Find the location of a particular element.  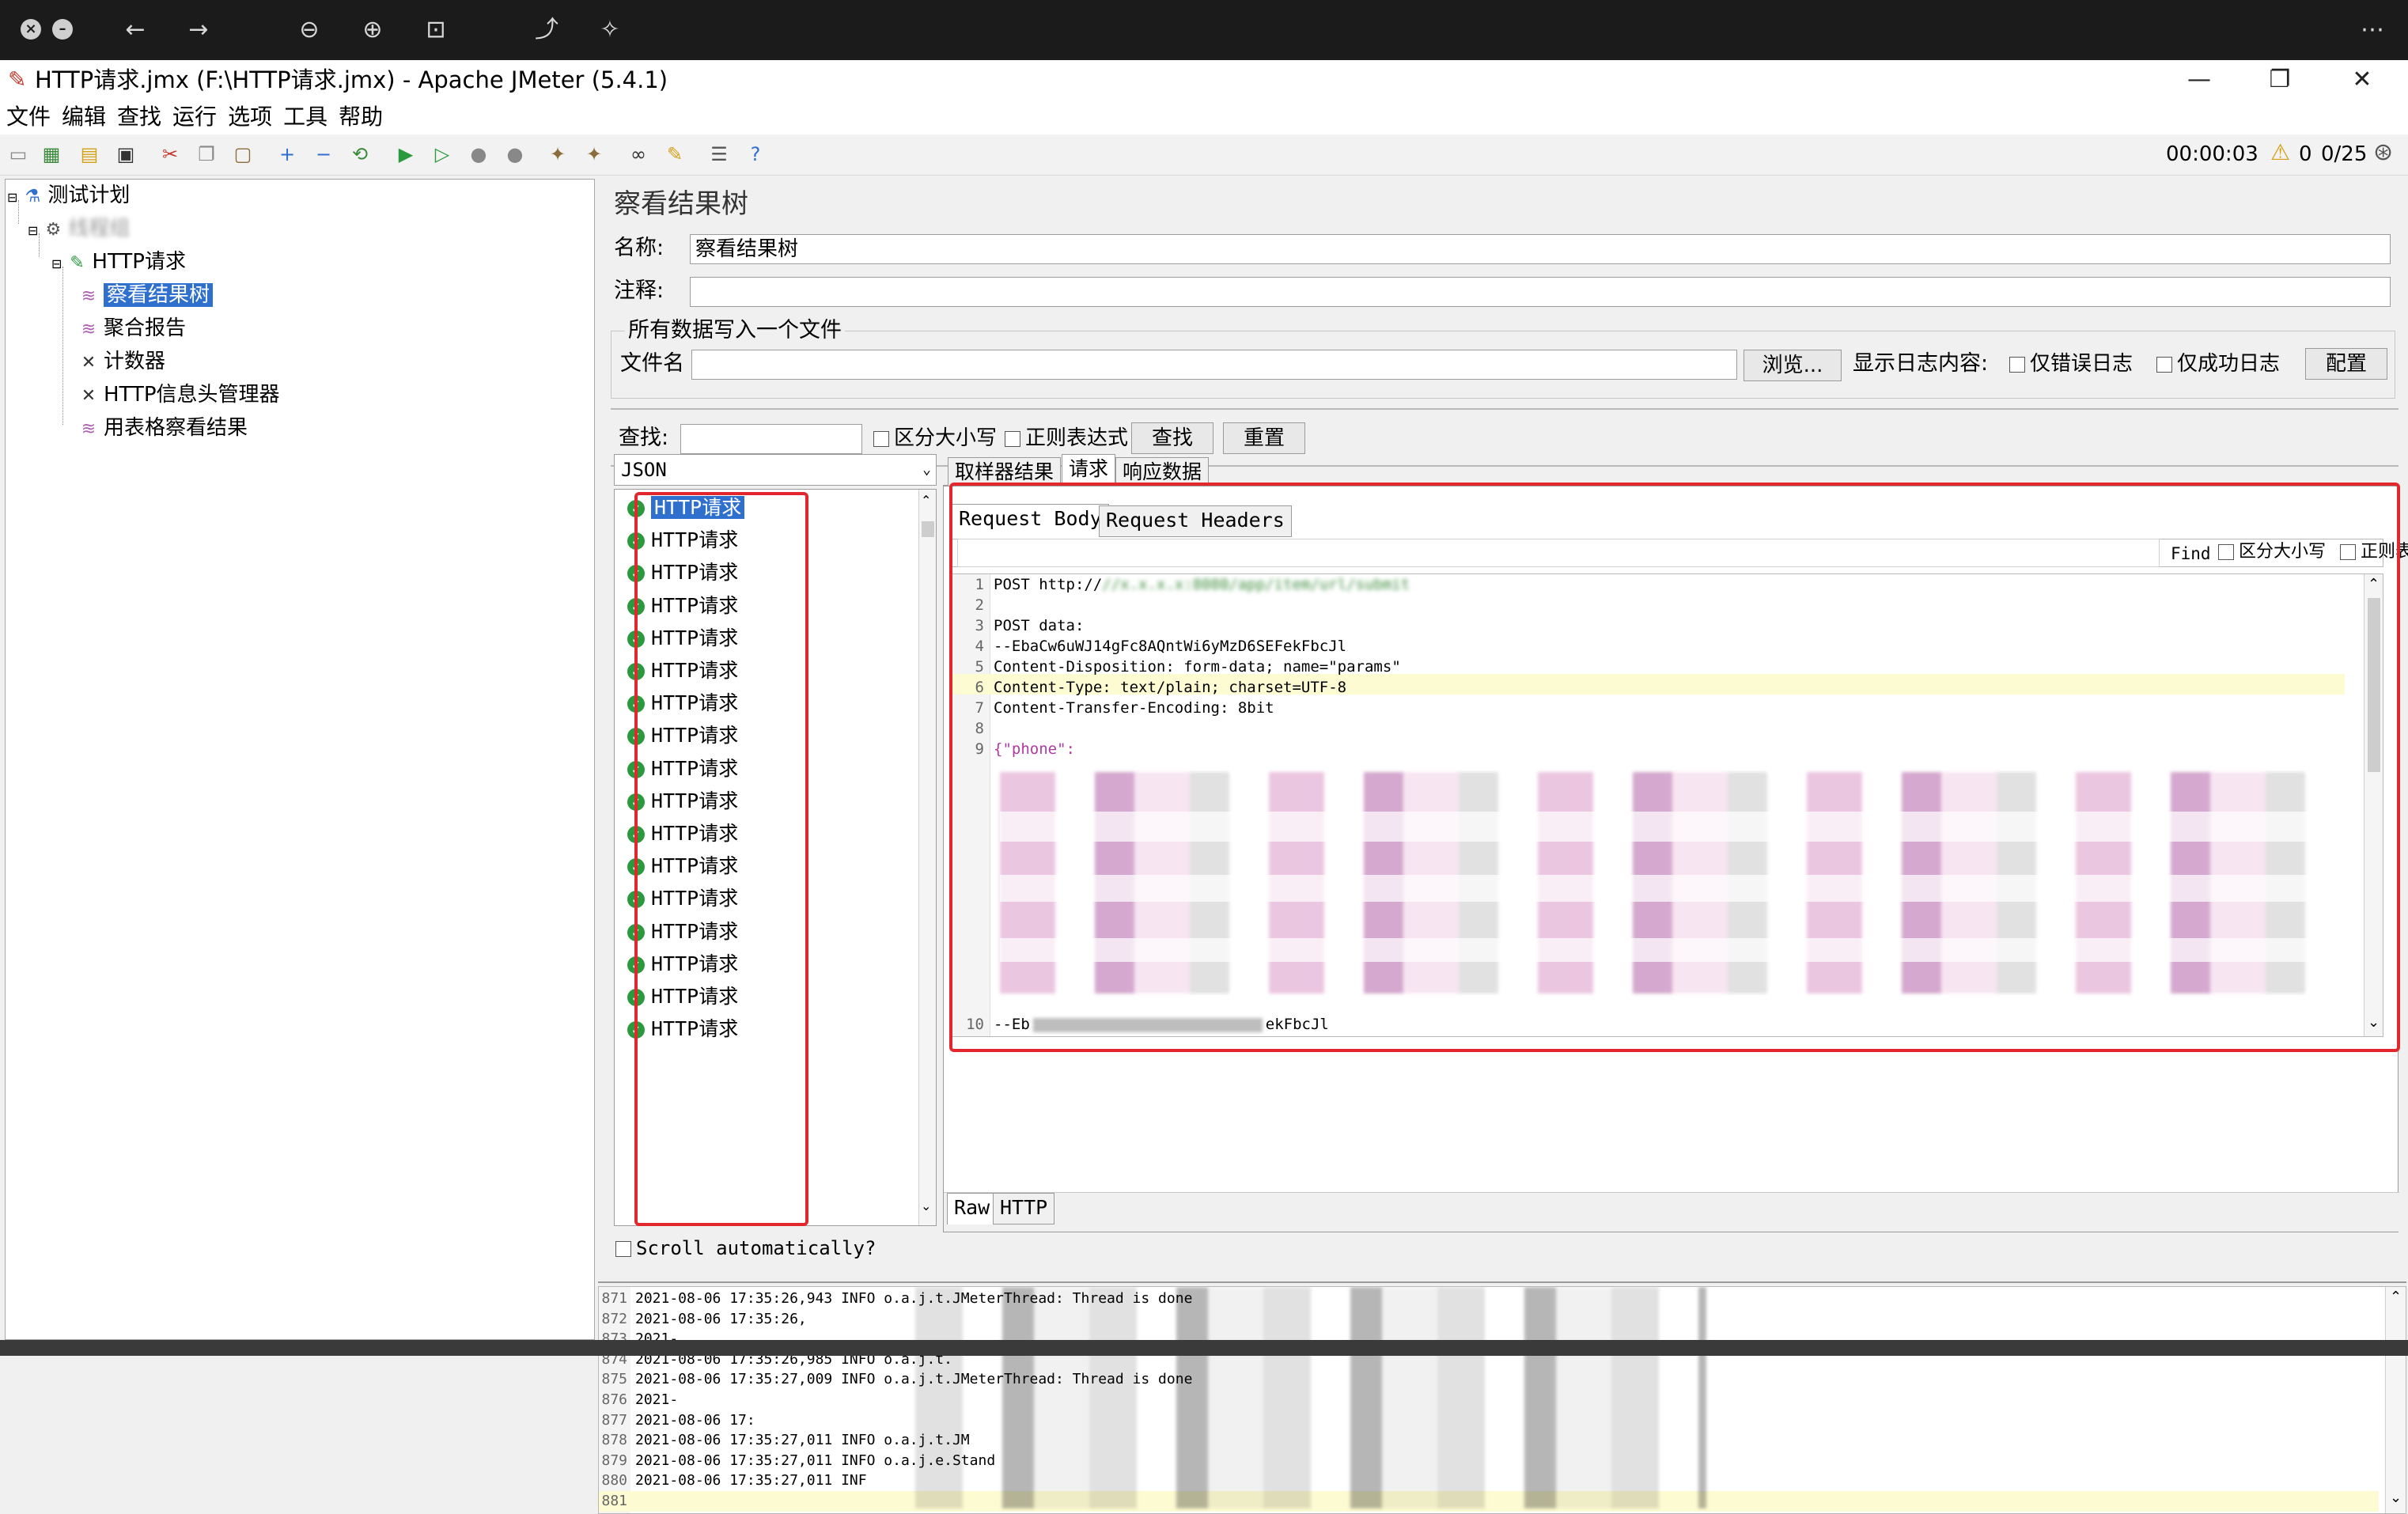

scroll-auto-checkbox: Scroll automatically? is located at coordinates (745, 1248).